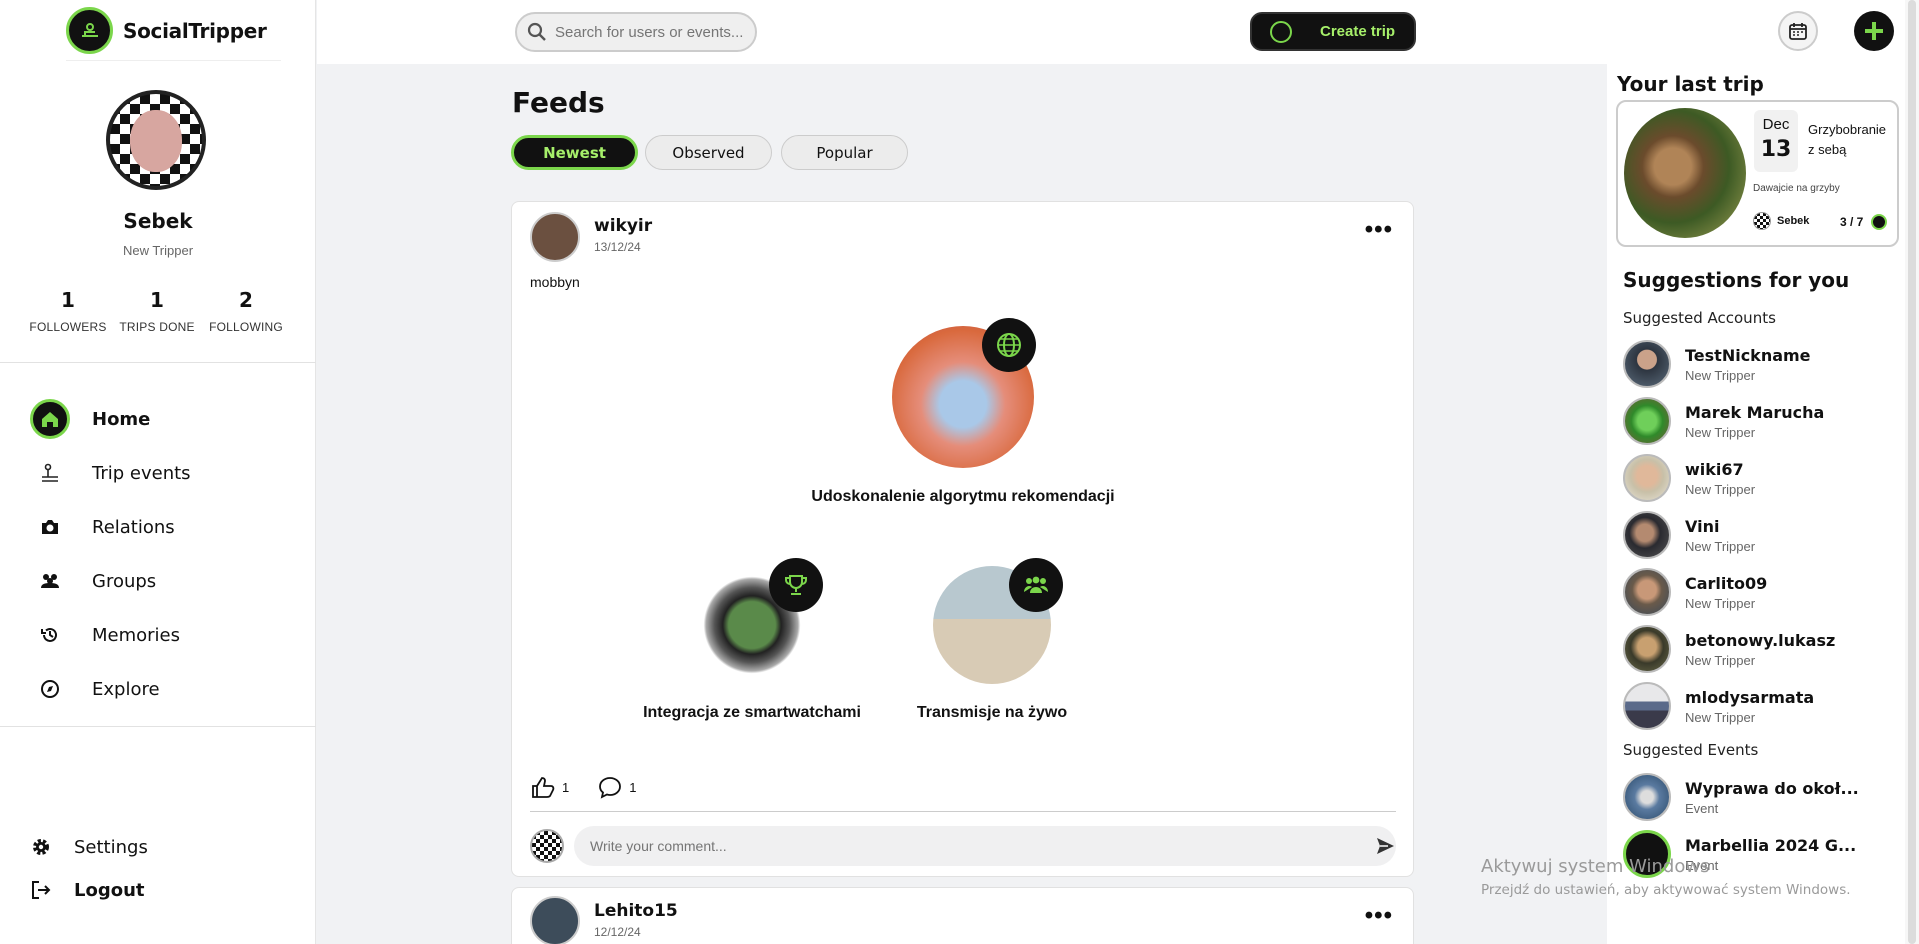 The height and width of the screenshot is (944, 1919). What do you see at coordinates (90, 419) in the screenshot?
I see `nav-item-home: Home` at bounding box center [90, 419].